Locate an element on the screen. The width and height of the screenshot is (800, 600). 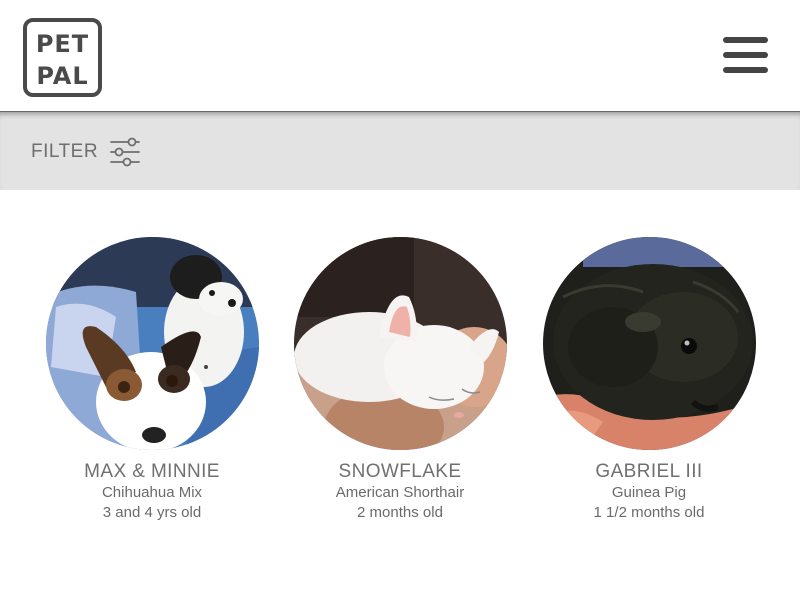
logo-text-top: PET is located at coordinates (62, 44).